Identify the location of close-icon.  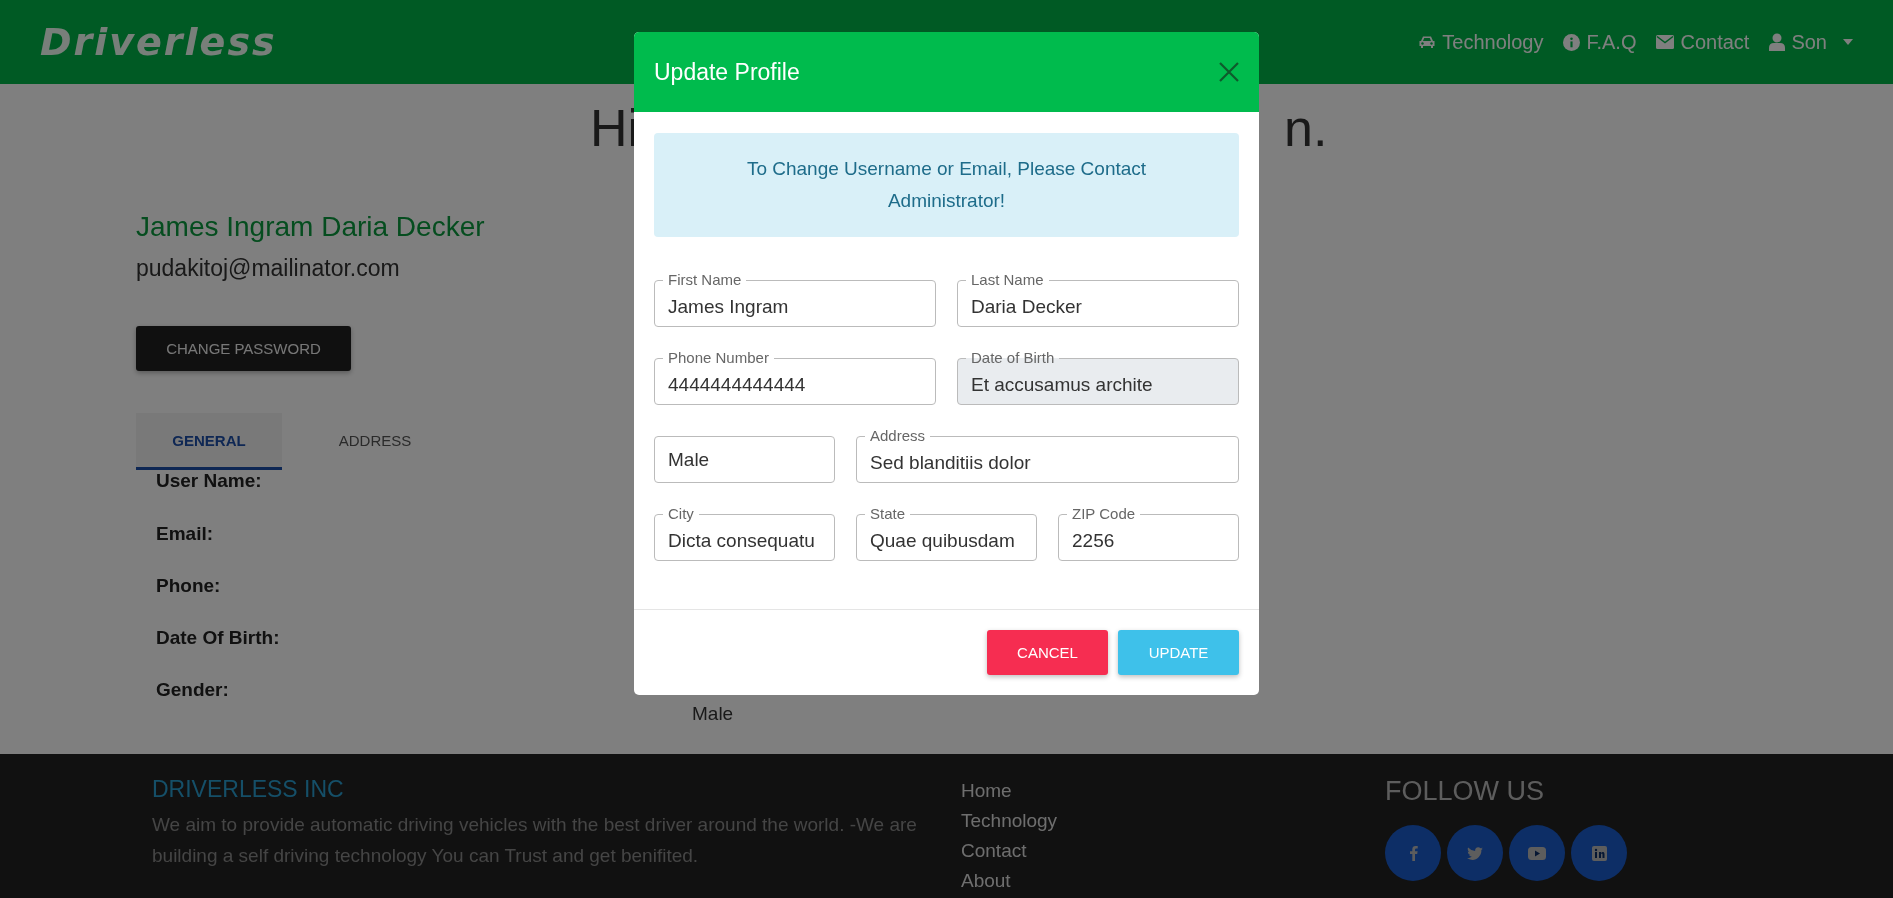
(1229, 72).